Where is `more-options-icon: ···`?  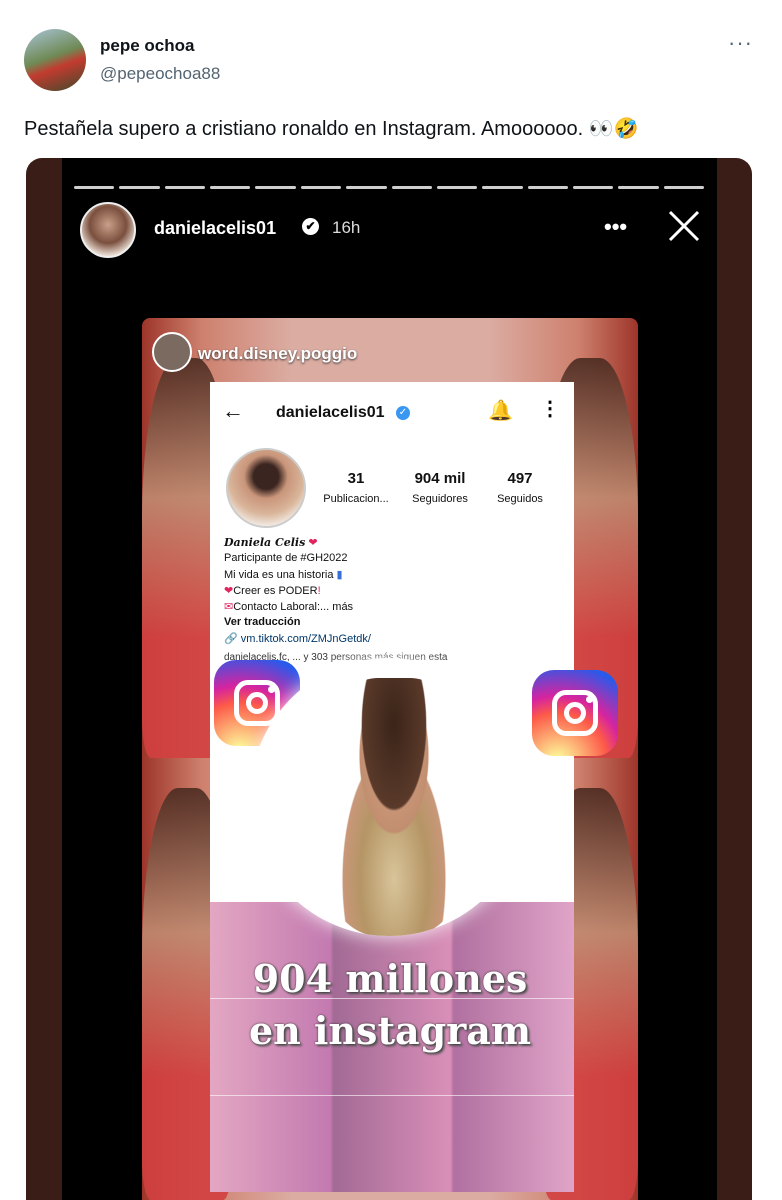 more-options-icon: ··· is located at coordinates (740, 43).